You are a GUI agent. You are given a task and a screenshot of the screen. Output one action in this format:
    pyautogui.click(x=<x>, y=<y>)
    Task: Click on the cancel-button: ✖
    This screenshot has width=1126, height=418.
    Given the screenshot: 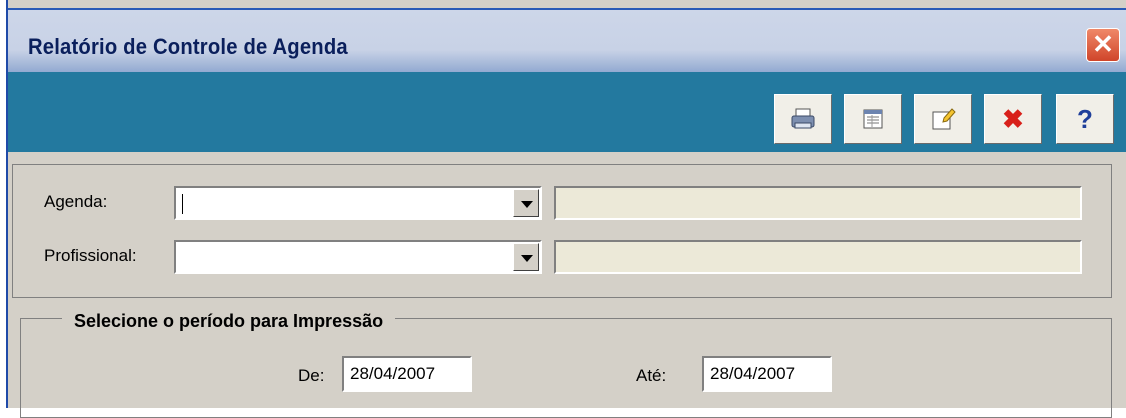 What is the action you would take?
    pyautogui.click(x=1013, y=119)
    